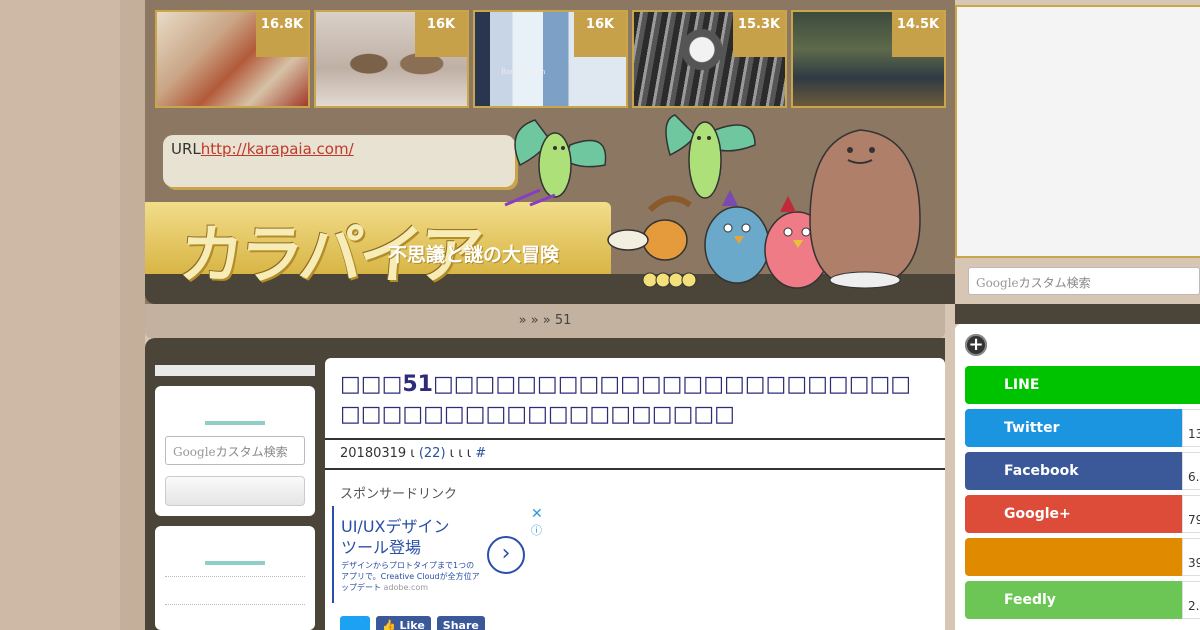 The height and width of the screenshot is (630, 1200). I want to click on site-url-link: http://karapaia.com/, so click(277, 149).